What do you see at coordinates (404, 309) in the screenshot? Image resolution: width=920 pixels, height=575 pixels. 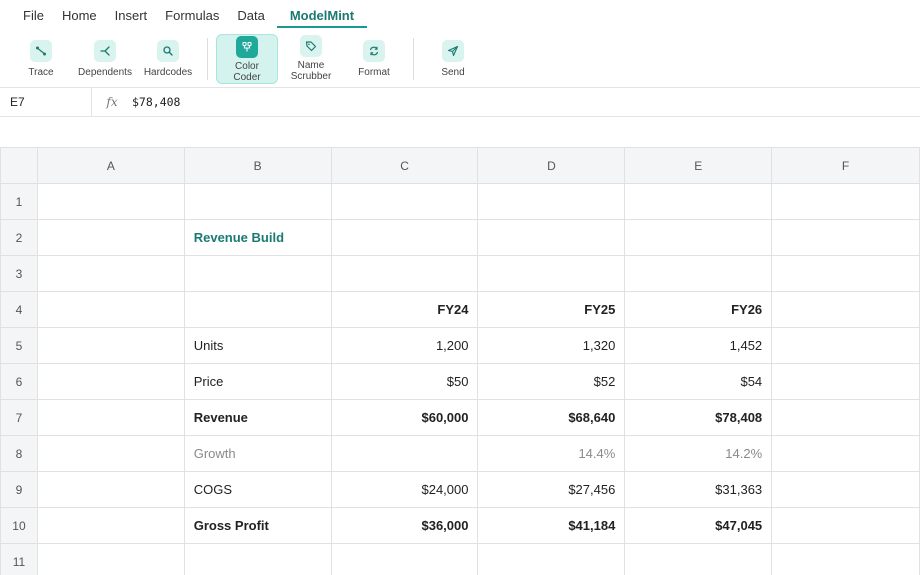 I see `year-header-cell: FY24` at bounding box center [404, 309].